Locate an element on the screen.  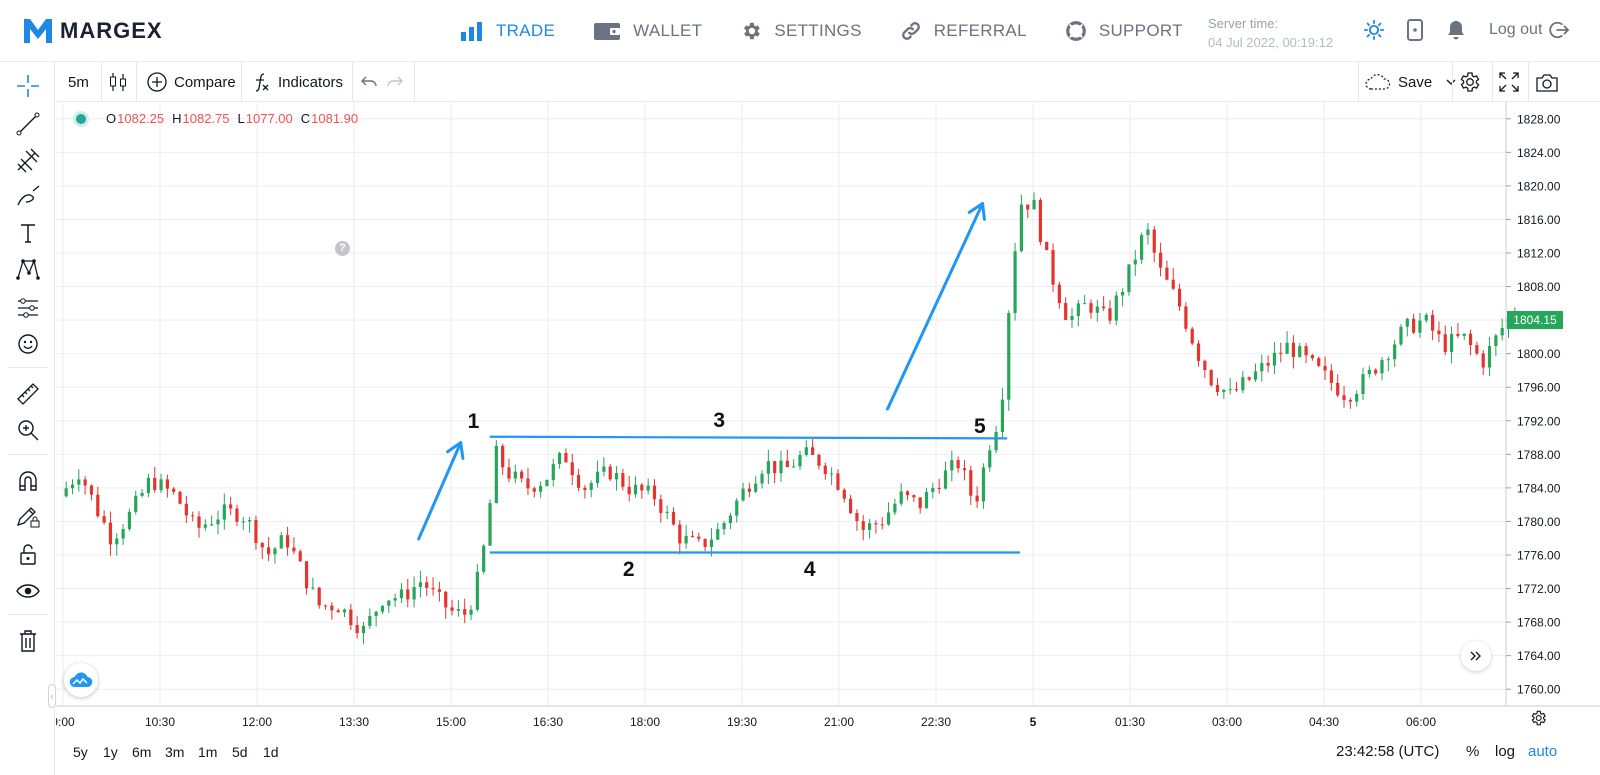
crosshair-tool is located at coordinates (28, 86).